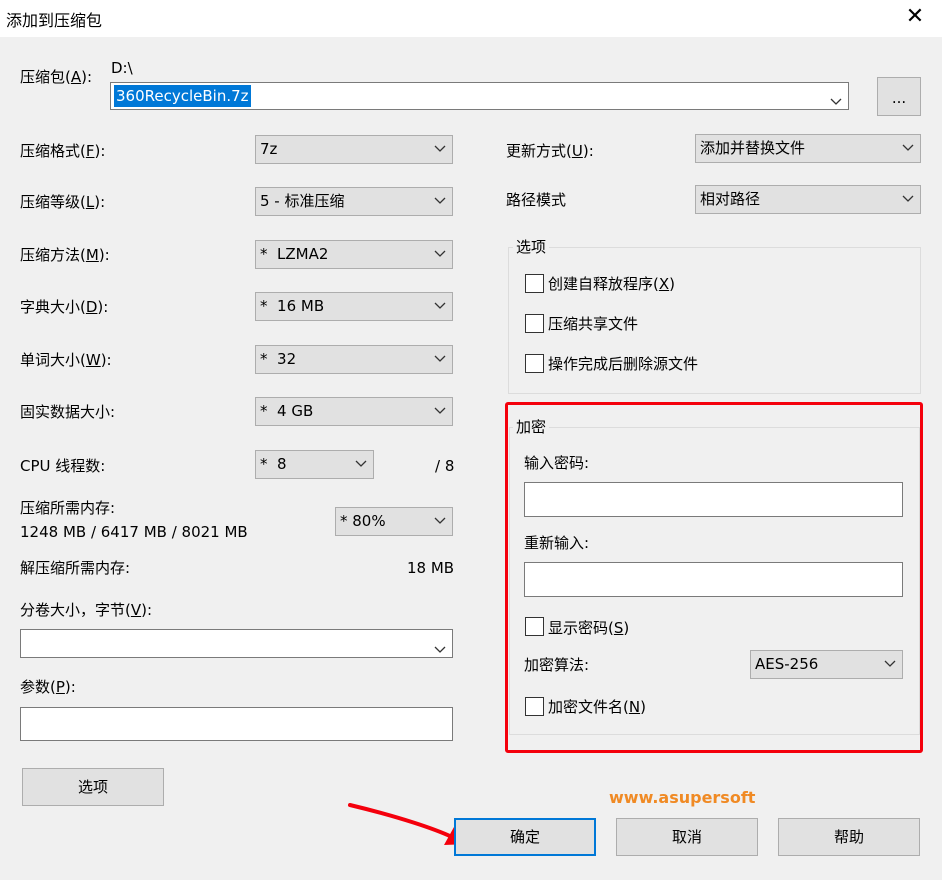  I want to click on params-input, so click(236, 724).